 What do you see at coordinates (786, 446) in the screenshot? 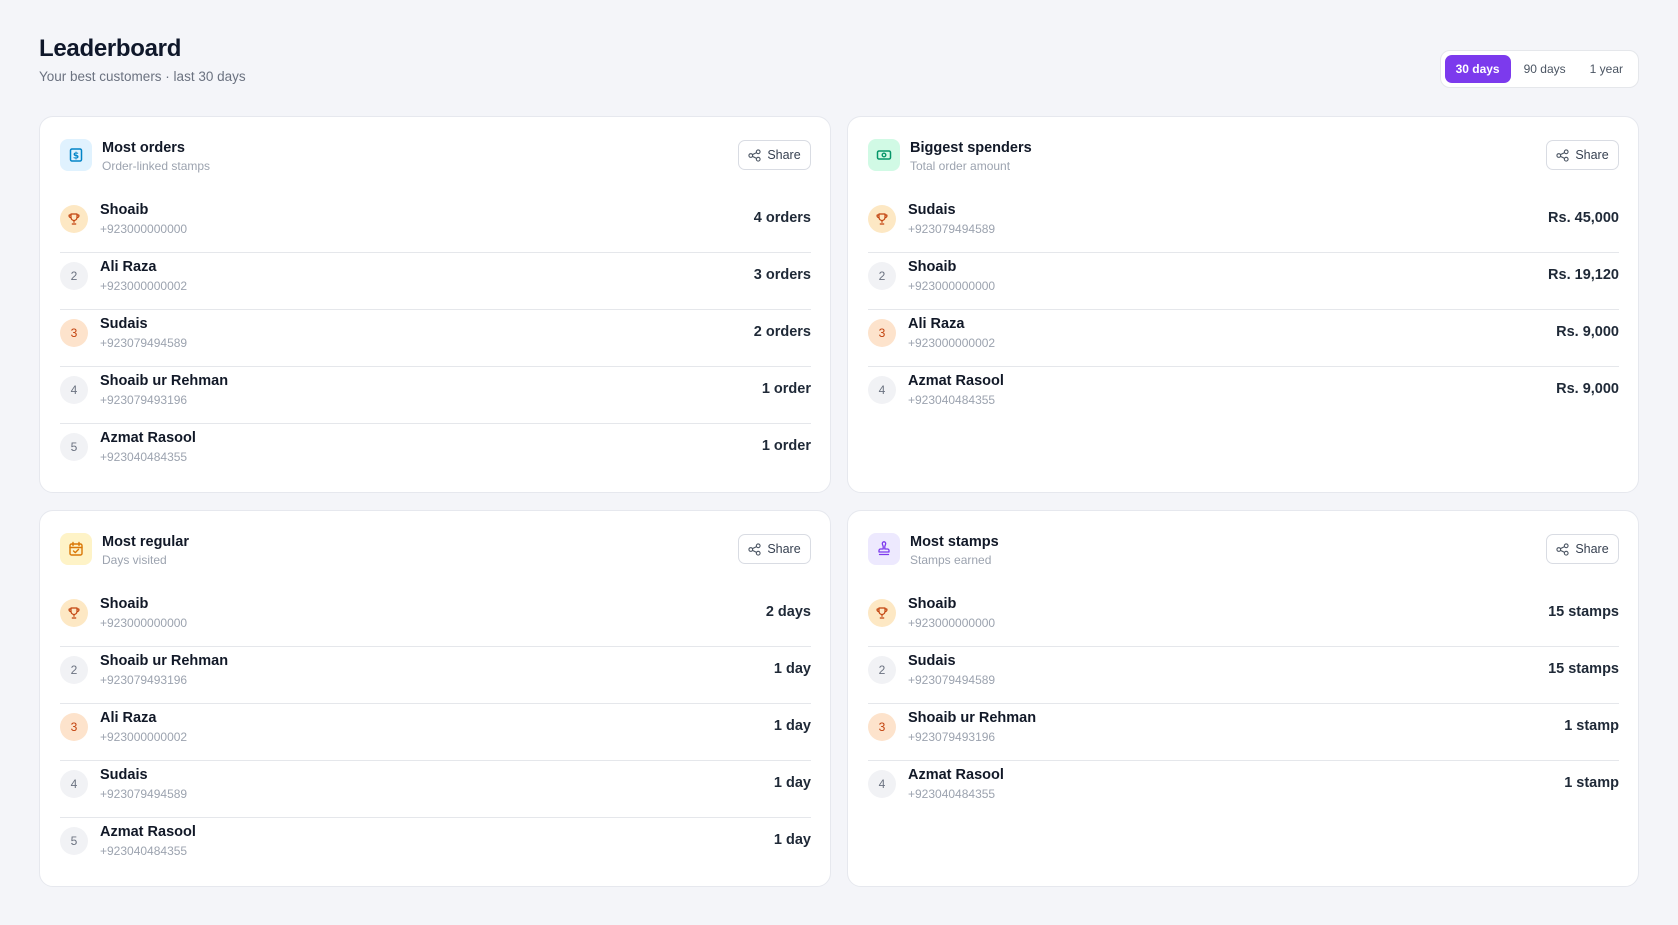
I see `metric-value: 1 order` at bounding box center [786, 446].